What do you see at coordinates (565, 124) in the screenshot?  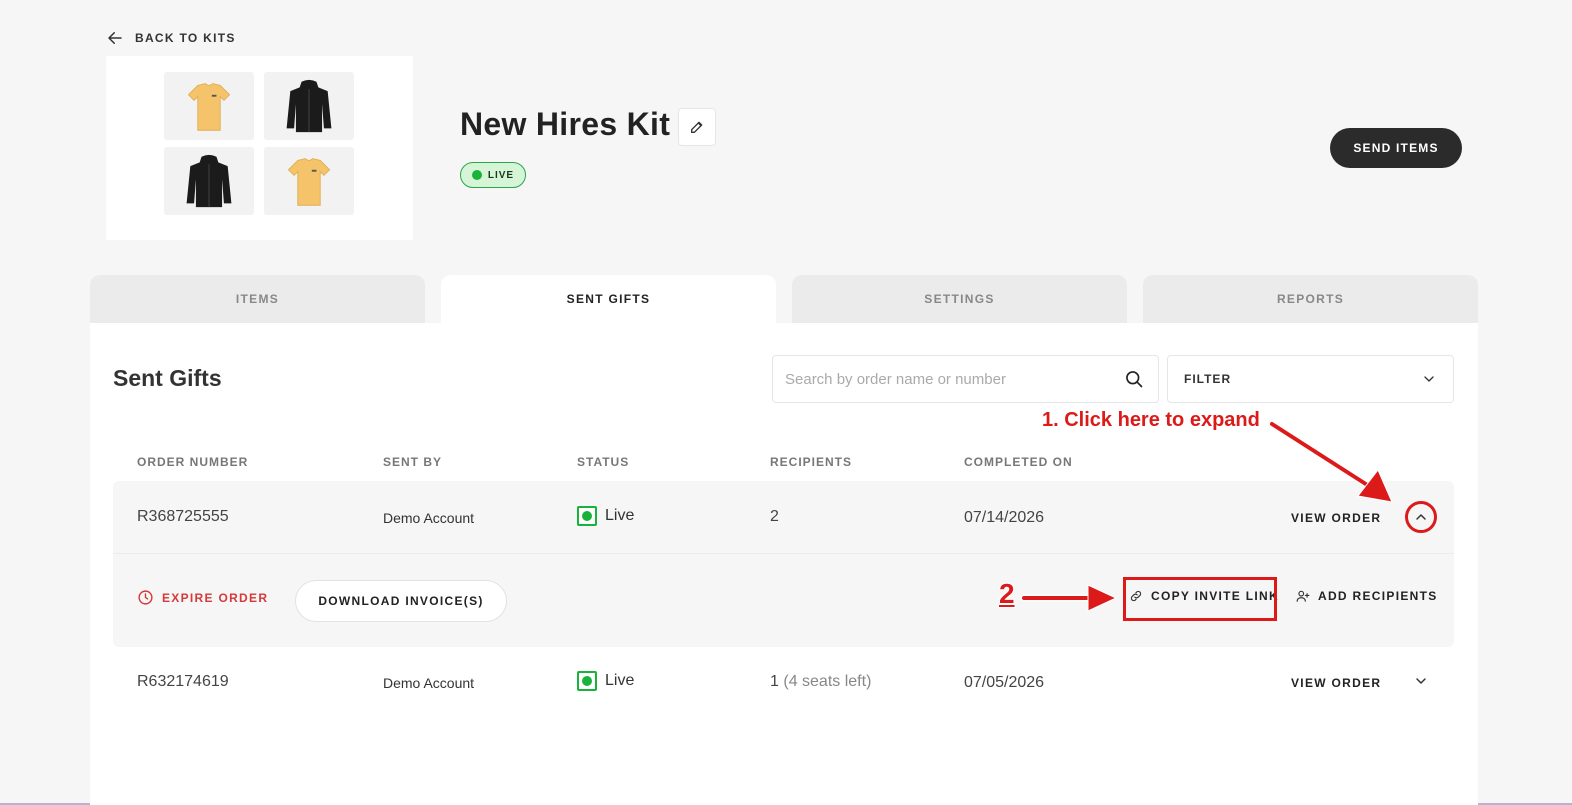 I see `kit-title: New Hires Kit` at bounding box center [565, 124].